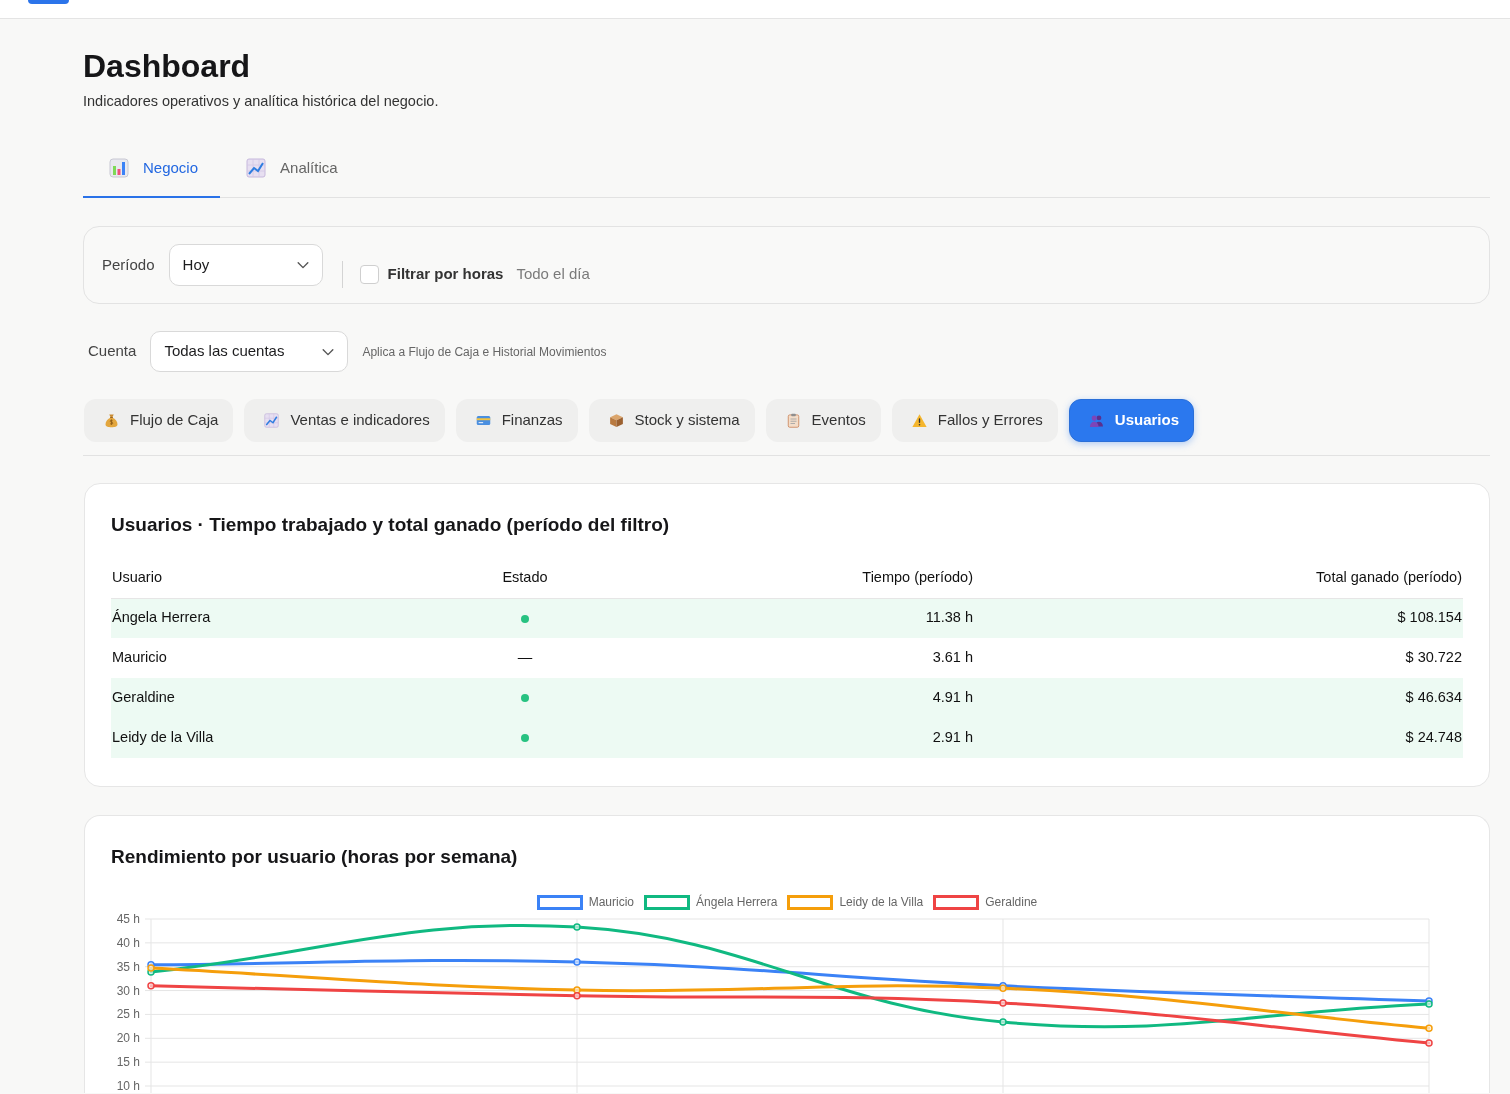 The width and height of the screenshot is (1510, 1094). What do you see at coordinates (1096, 420) in the screenshot?
I see `users-icon` at bounding box center [1096, 420].